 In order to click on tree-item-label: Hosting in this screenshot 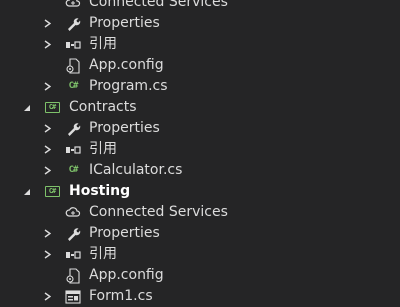, I will do `click(100, 191)`.